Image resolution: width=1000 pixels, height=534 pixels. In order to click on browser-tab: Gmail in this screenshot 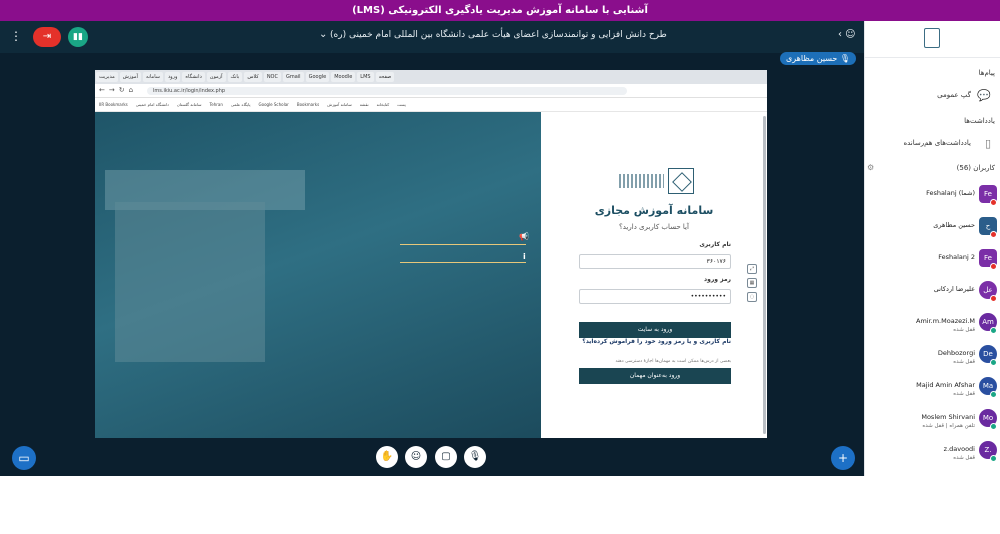, I will do `click(293, 77)`.